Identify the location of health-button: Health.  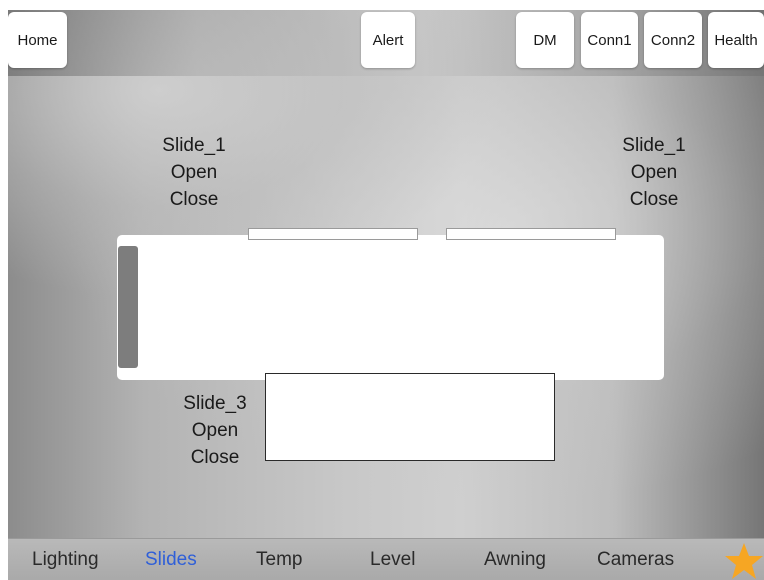
(736, 40).